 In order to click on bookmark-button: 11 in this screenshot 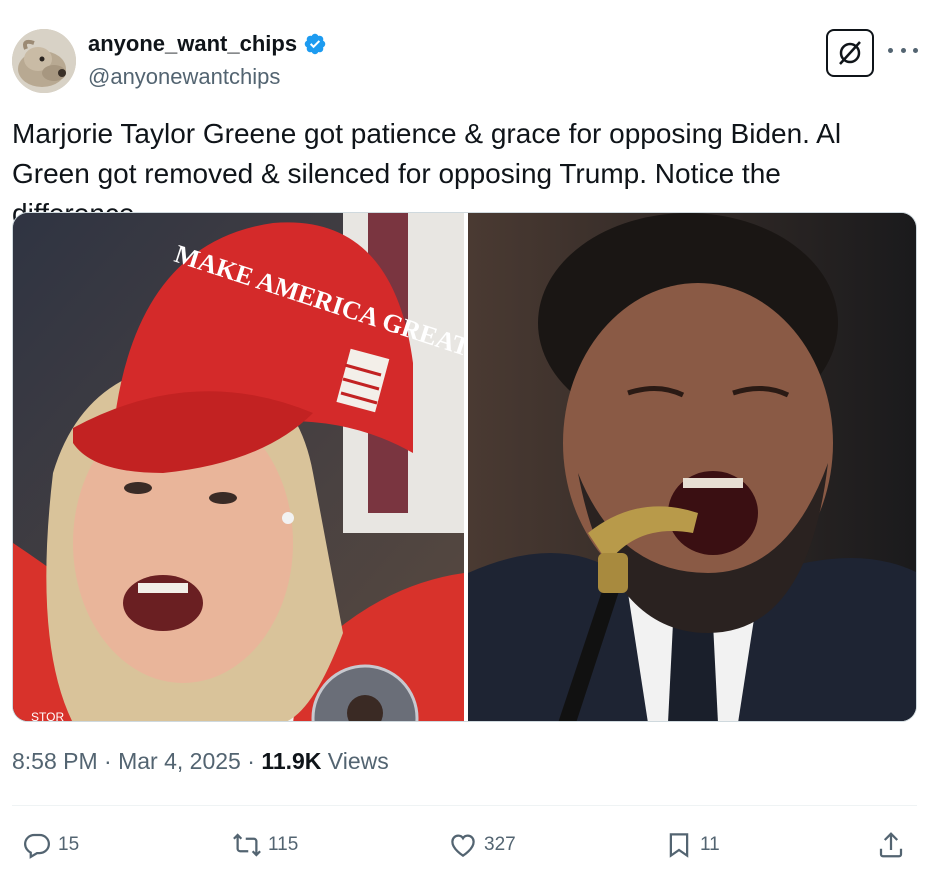, I will do `click(692, 845)`.